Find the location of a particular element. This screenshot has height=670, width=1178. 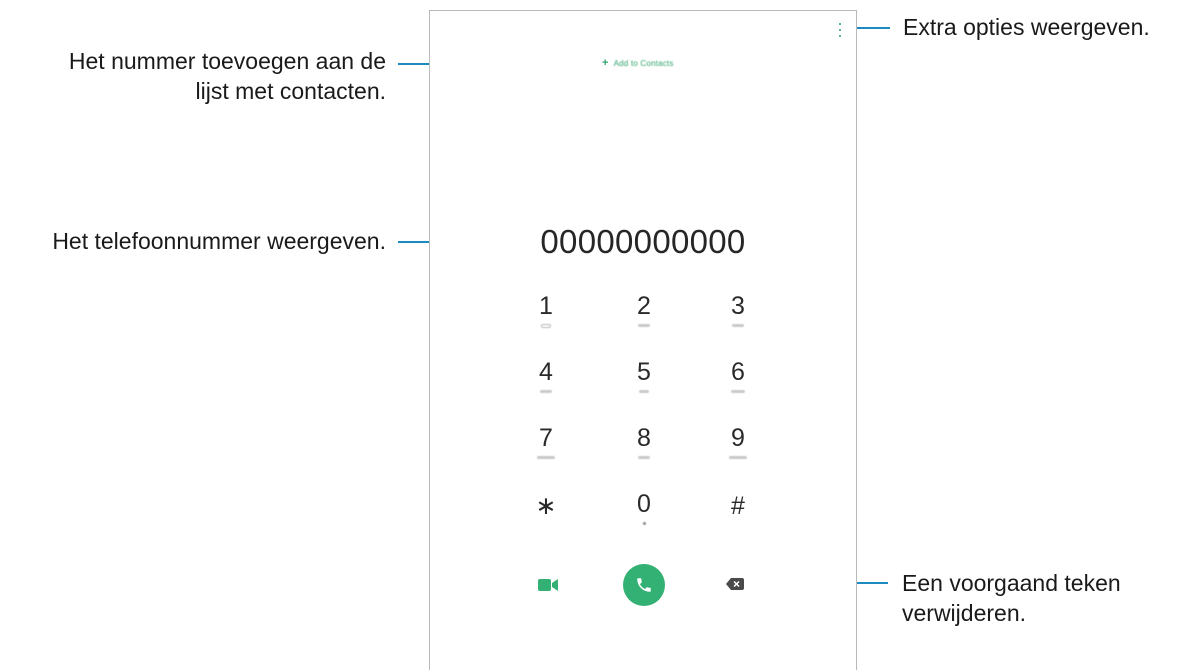

phone-number-display: 00000000000 is located at coordinates (643, 242).